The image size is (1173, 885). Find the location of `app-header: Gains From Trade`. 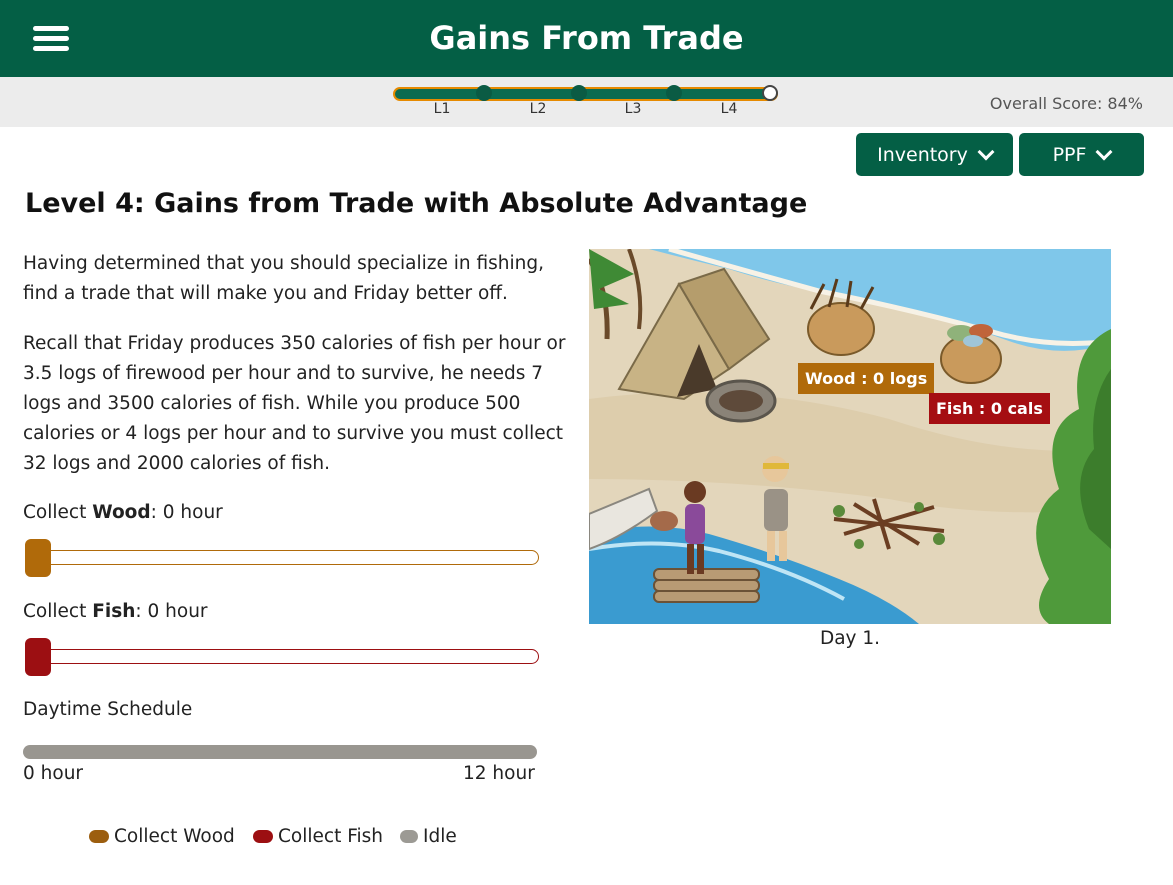

app-header: Gains From Trade is located at coordinates (586, 38).